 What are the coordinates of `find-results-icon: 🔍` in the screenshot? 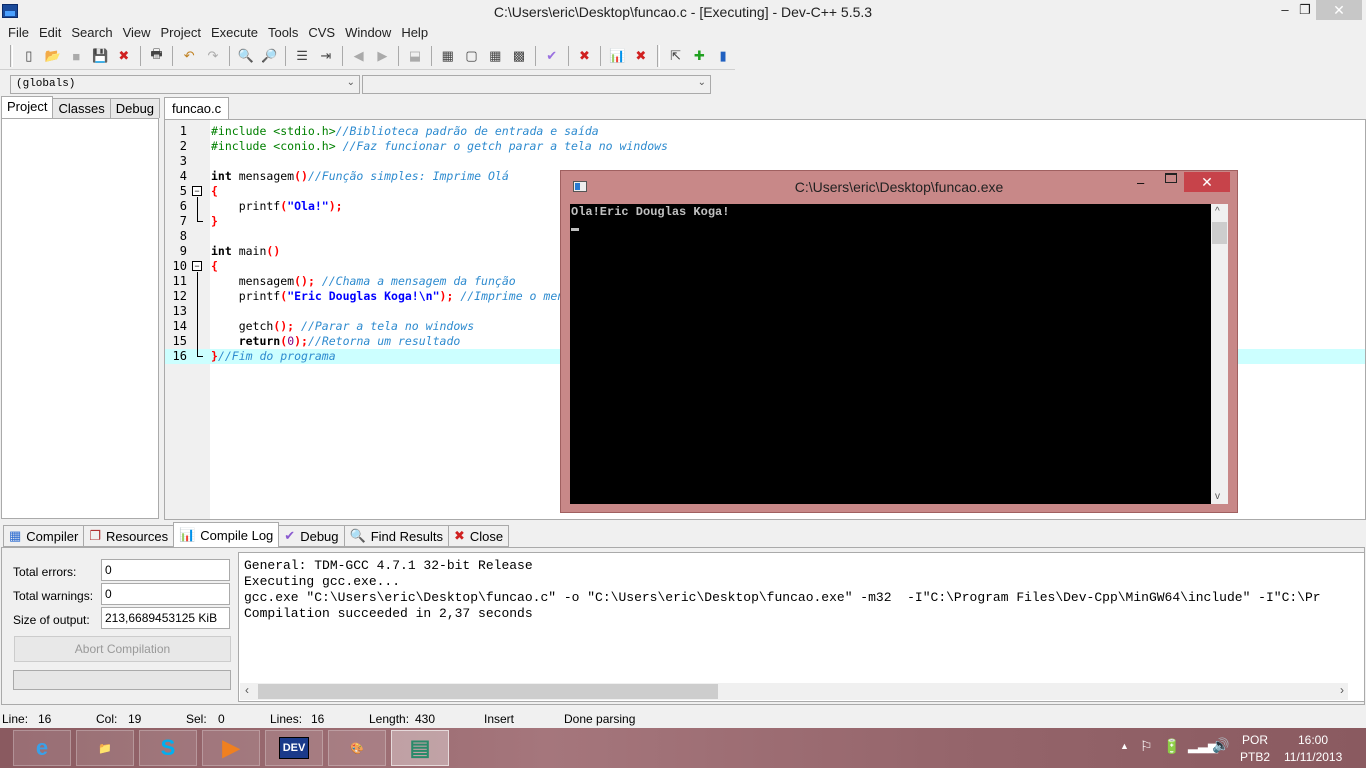 It's located at (357, 535).